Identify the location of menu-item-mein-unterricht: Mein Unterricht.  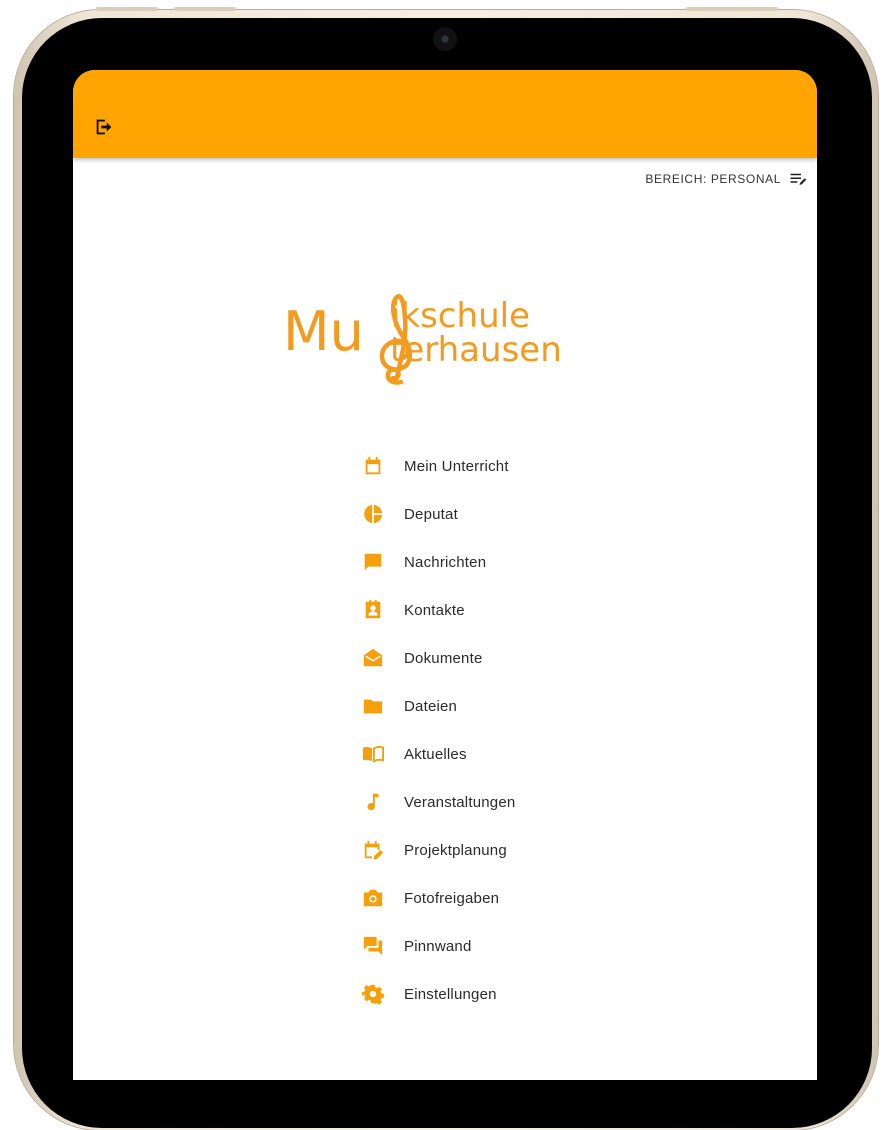
(438, 466).